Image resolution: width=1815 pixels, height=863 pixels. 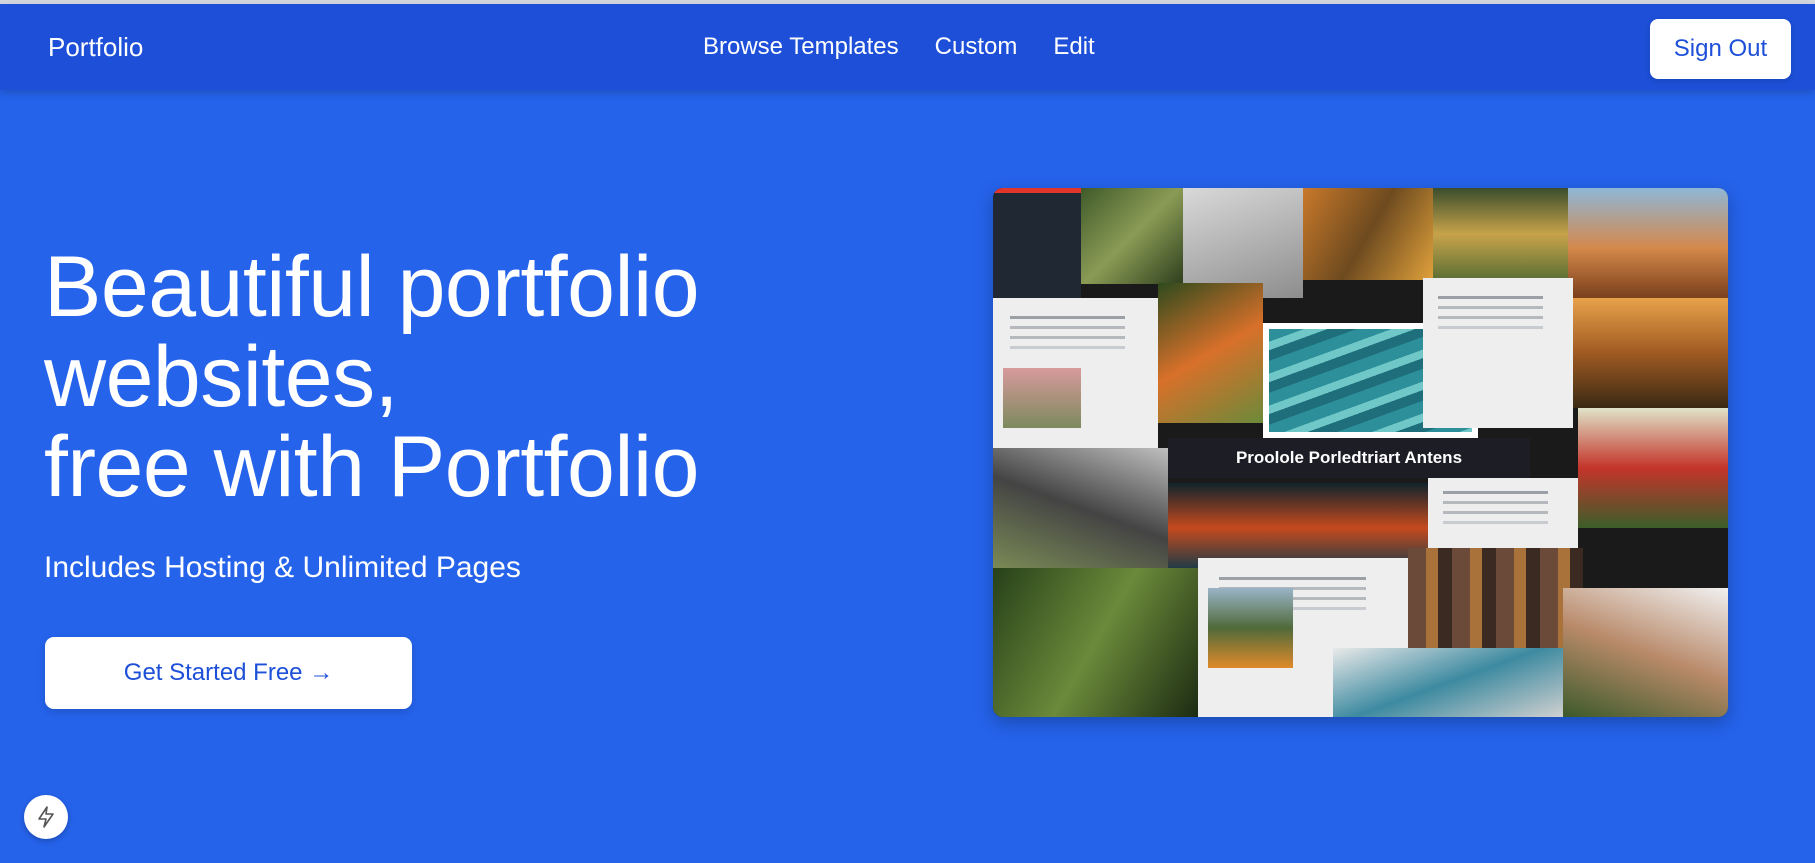 I want to click on collage-tile-laptop, so click(x=1448, y=682).